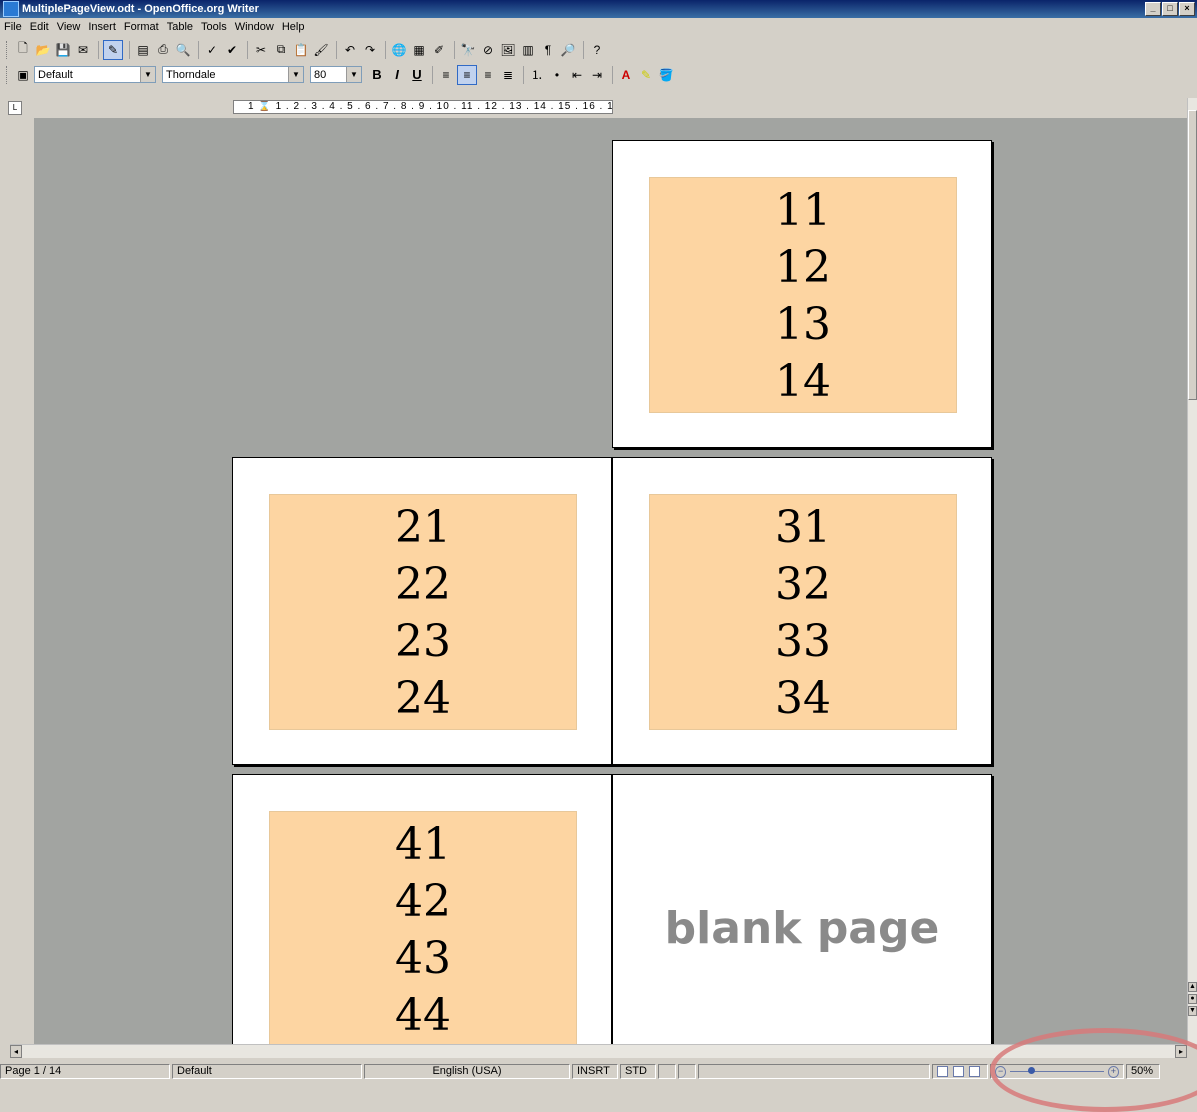 The height and width of the screenshot is (1112, 1197). What do you see at coordinates (508, 50) in the screenshot?
I see `gallery-icon: 🖼` at bounding box center [508, 50].